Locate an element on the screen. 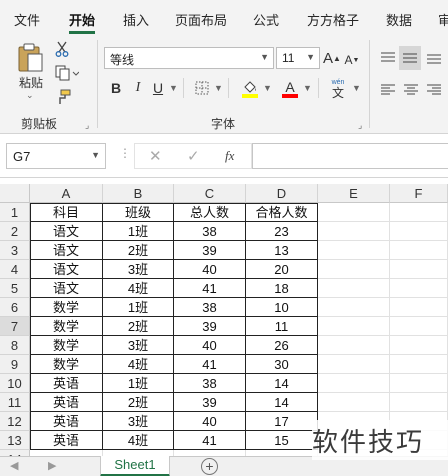  resize-handle-icon: ⋮ is located at coordinates (125, 153).